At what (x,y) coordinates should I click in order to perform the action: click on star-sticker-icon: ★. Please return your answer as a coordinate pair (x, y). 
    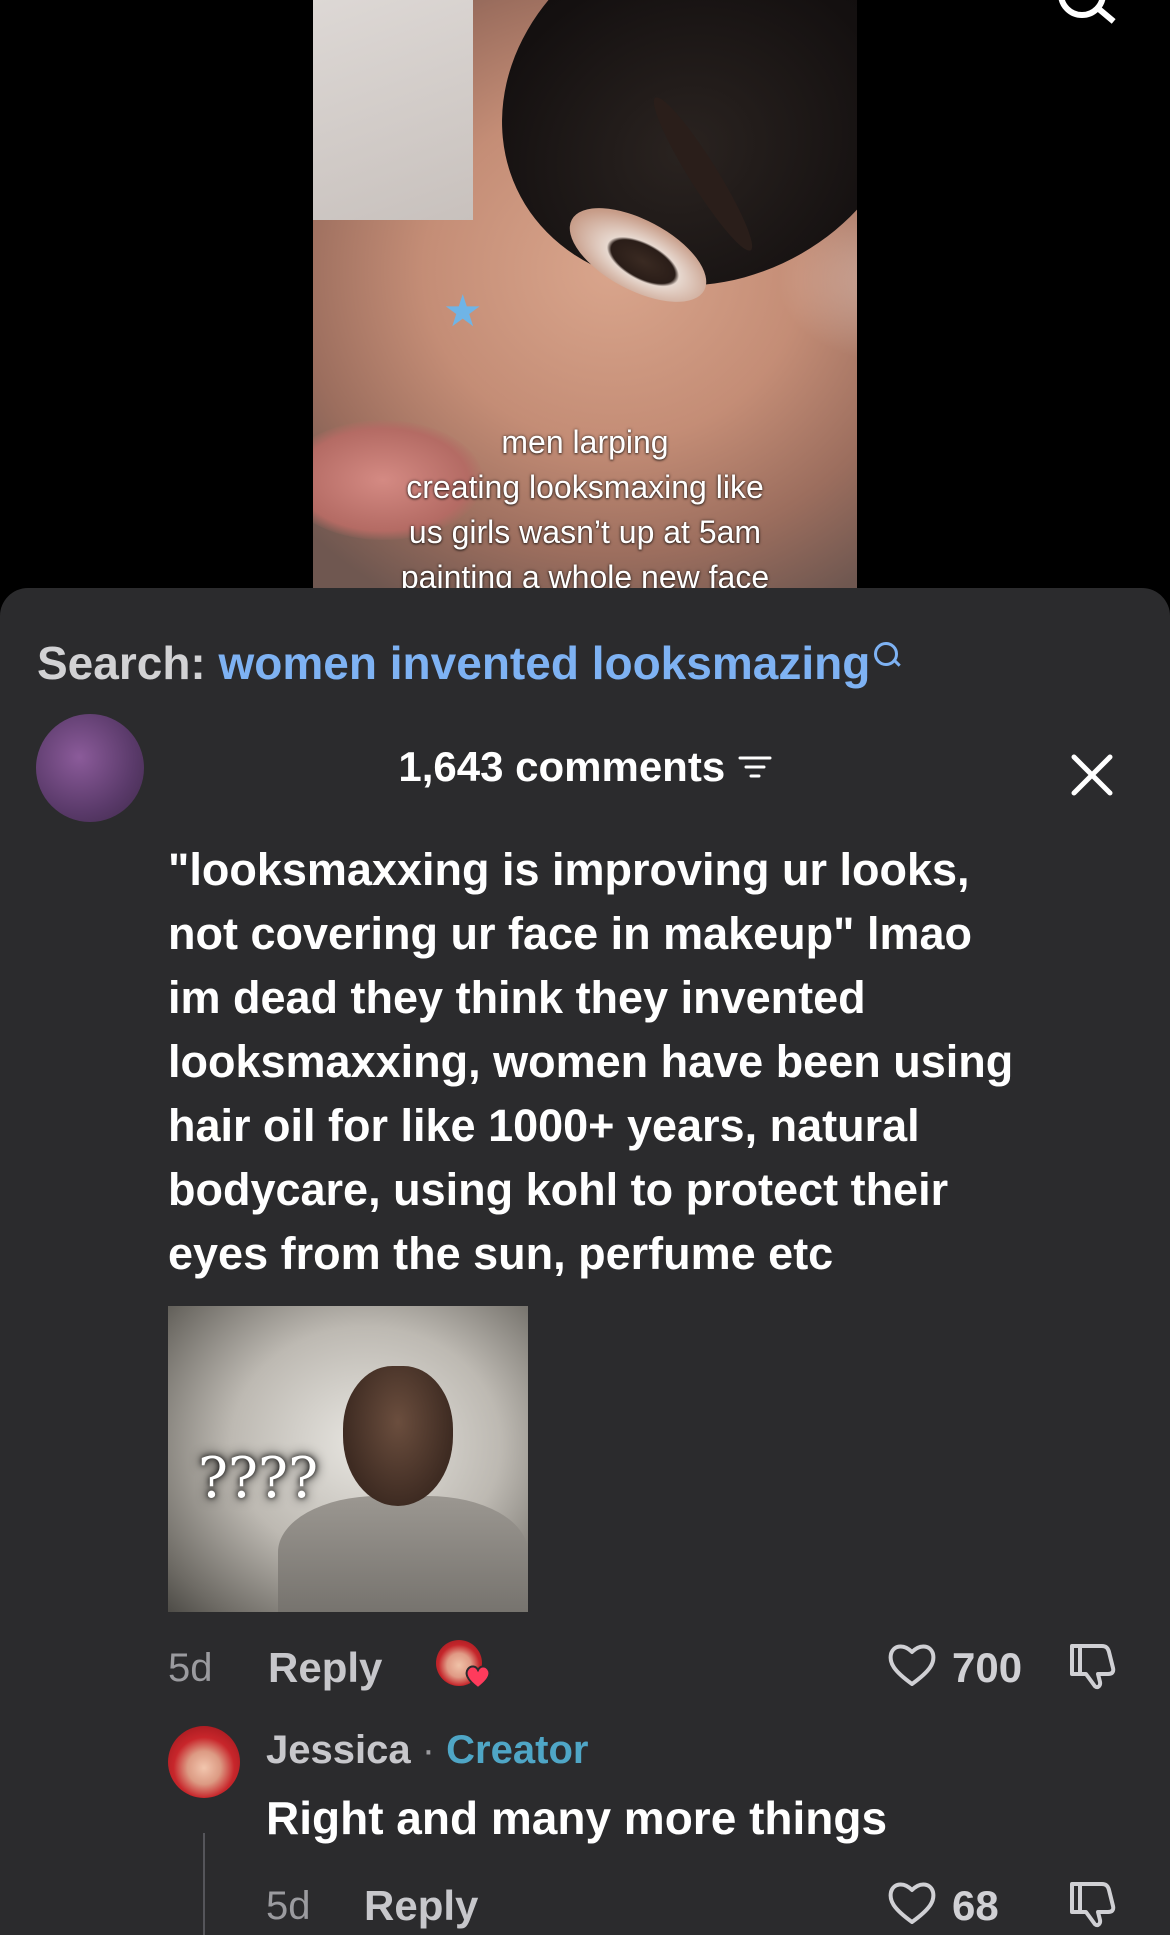
    Looking at the image, I should click on (463, 311).